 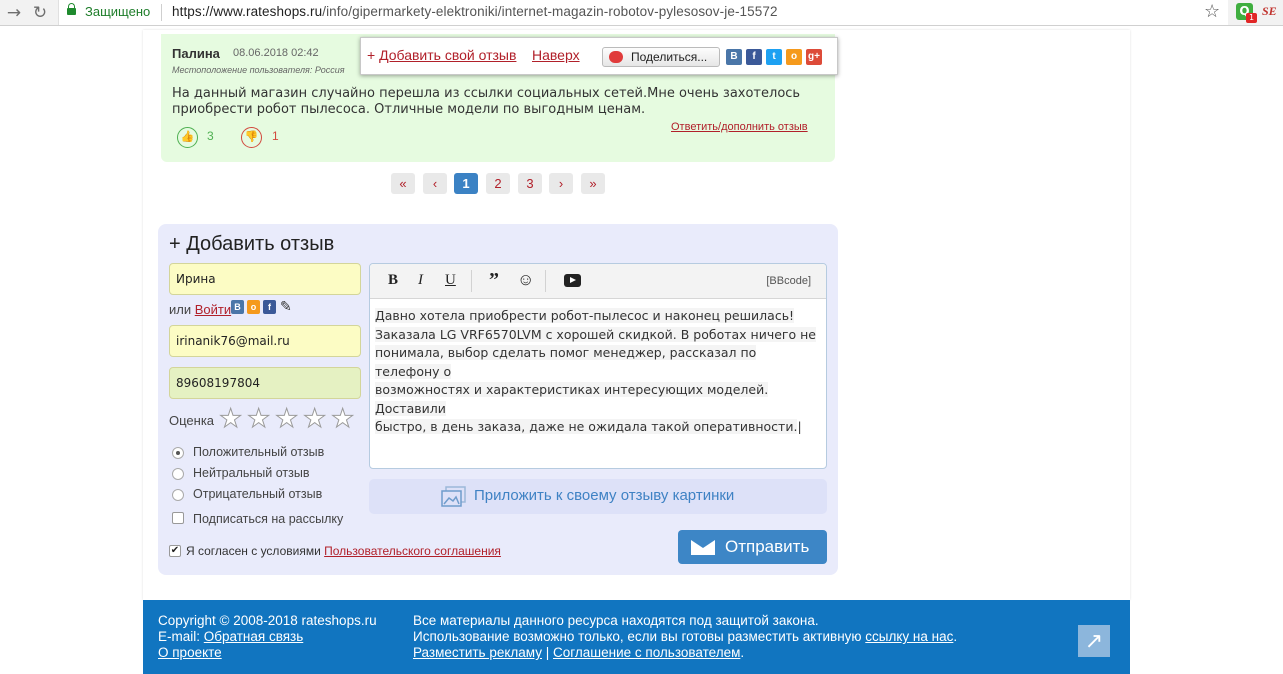 I want to click on reload-icon: ↻, so click(x=40, y=13).